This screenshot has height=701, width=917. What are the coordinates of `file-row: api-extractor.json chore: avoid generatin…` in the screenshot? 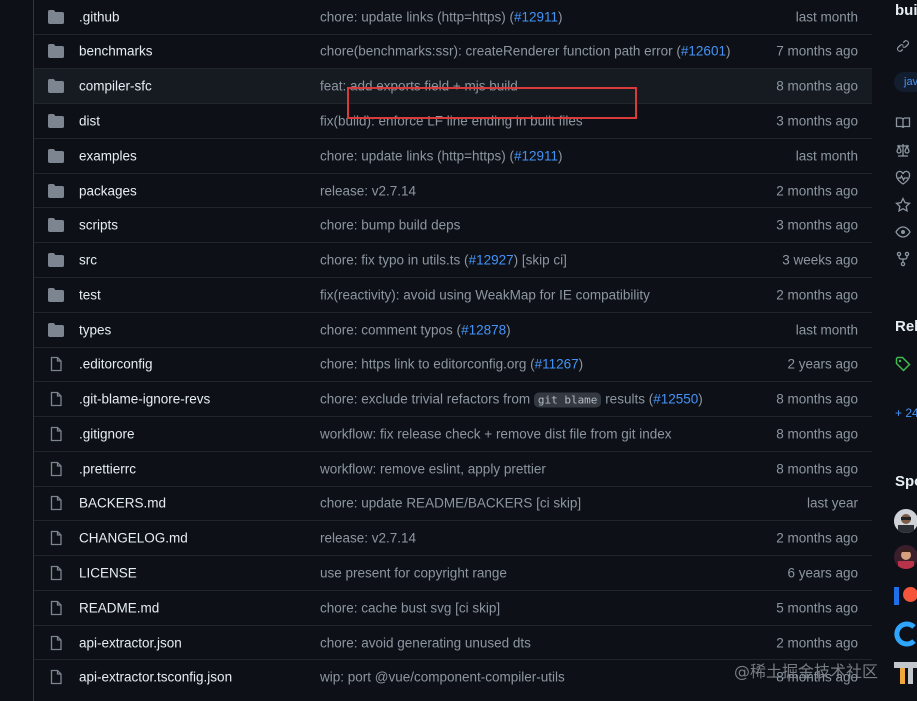 It's located at (453, 642).